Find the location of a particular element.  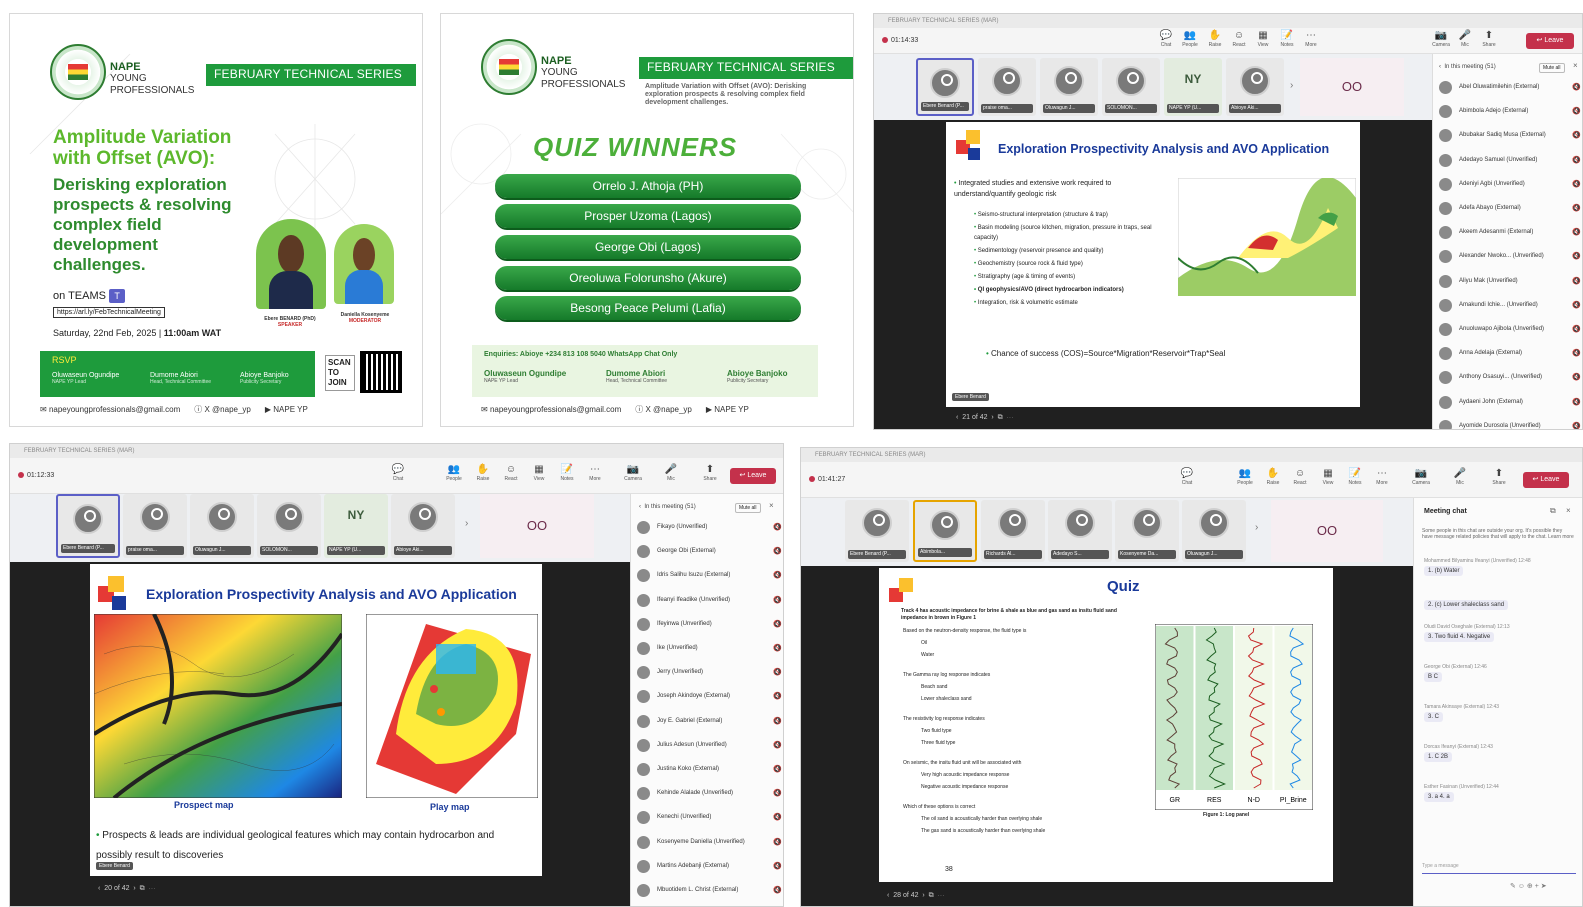

participant-row: Aydaeni John (External) 🔇 is located at coordinates (1510, 403).